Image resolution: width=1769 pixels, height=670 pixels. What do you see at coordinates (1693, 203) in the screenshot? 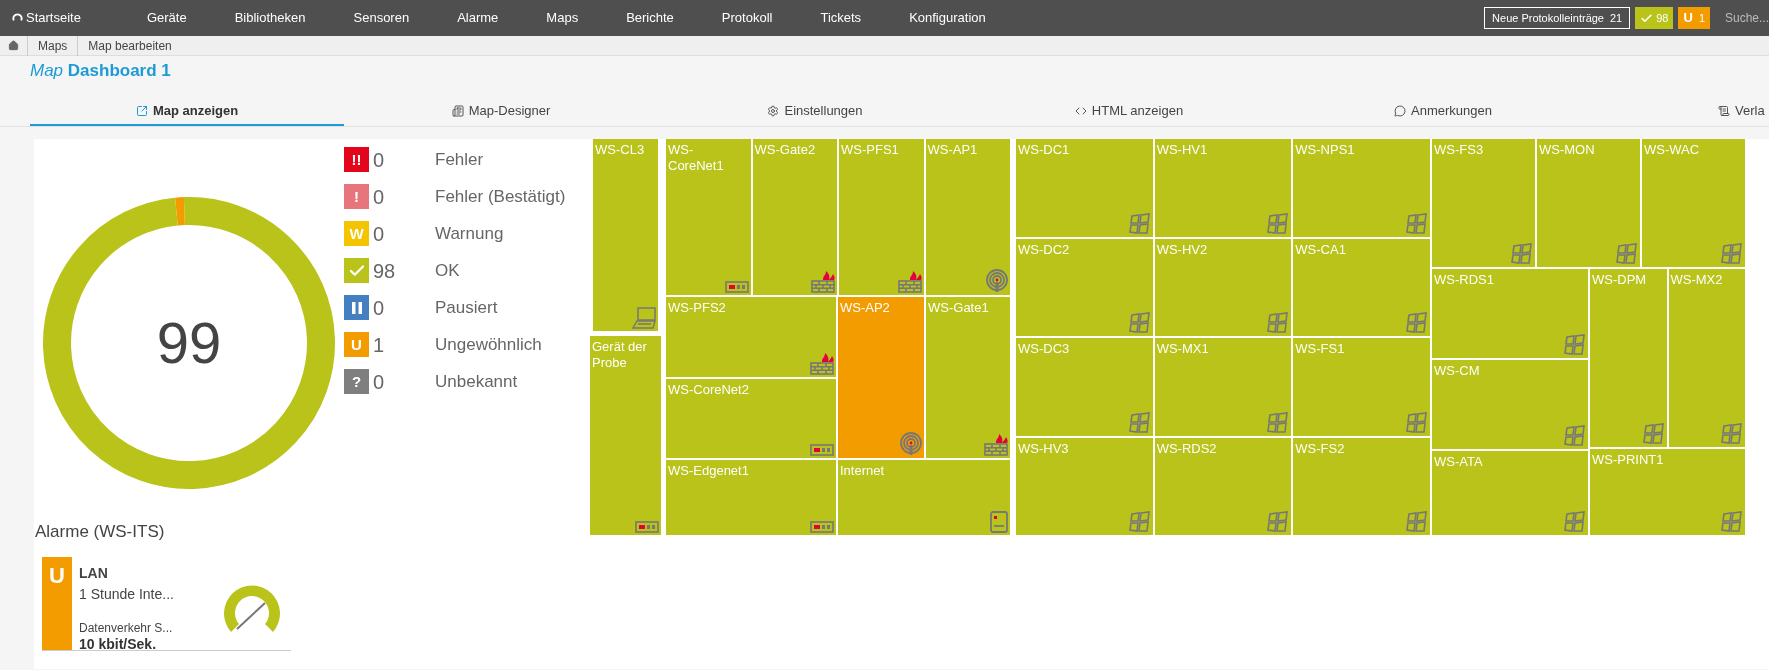
I see `treemap-tile: WS-WAC` at bounding box center [1693, 203].